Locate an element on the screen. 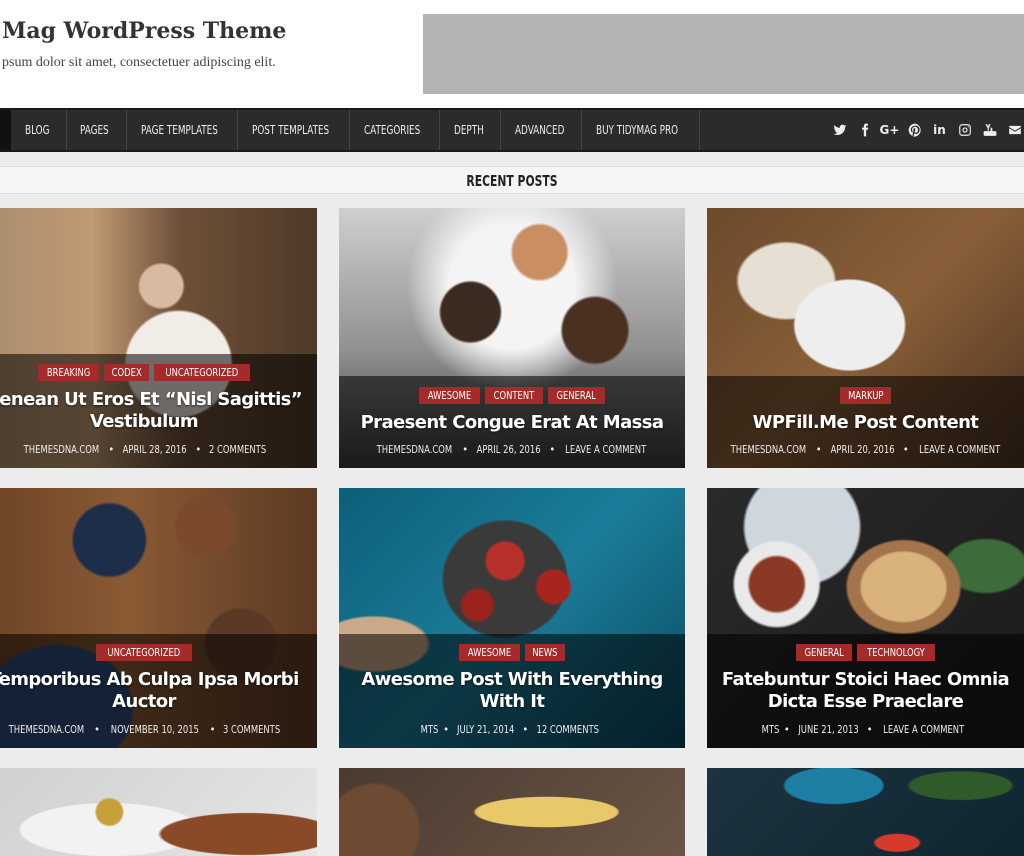  post-title: Praesent Congue Erat At Massa is located at coordinates (512, 423).